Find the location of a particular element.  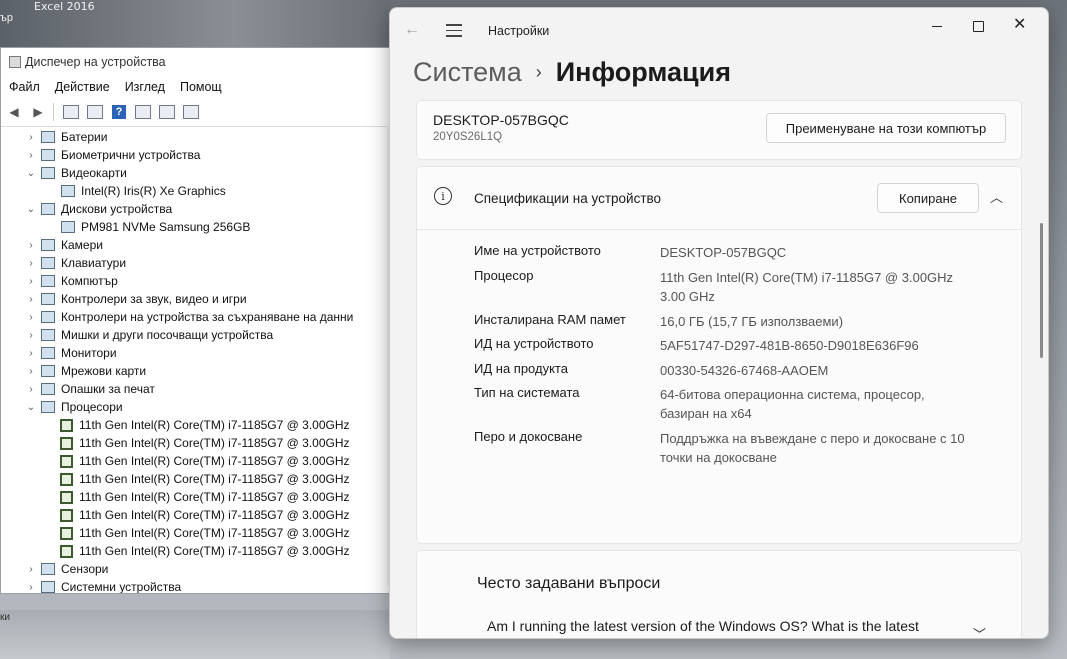

scan-hardware-icon is located at coordinates (167, 112).